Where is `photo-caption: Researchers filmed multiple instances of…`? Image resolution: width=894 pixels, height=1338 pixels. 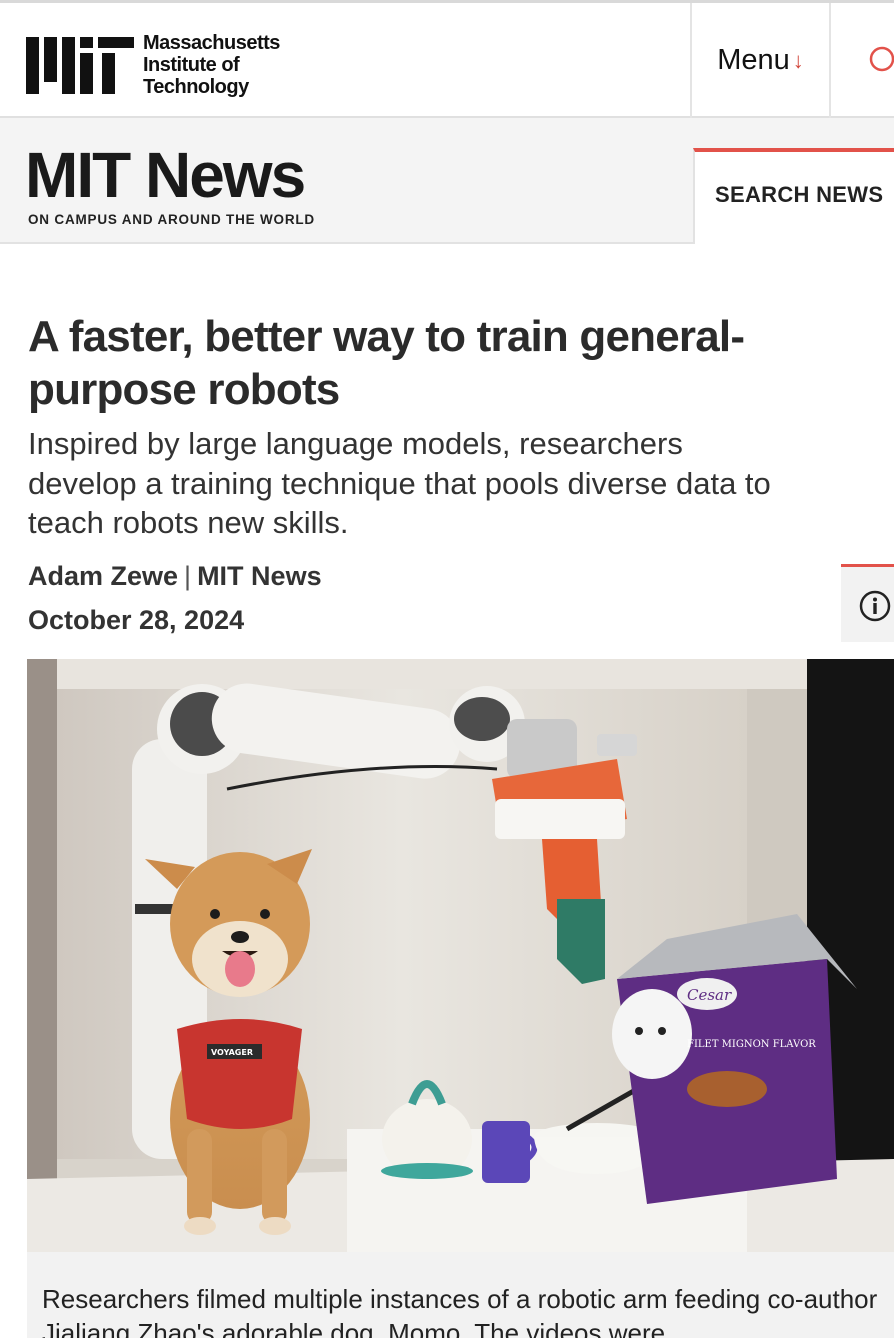
photo-caption: Researchers filmed multiple instances of… is located at coordinates (460, 1295).